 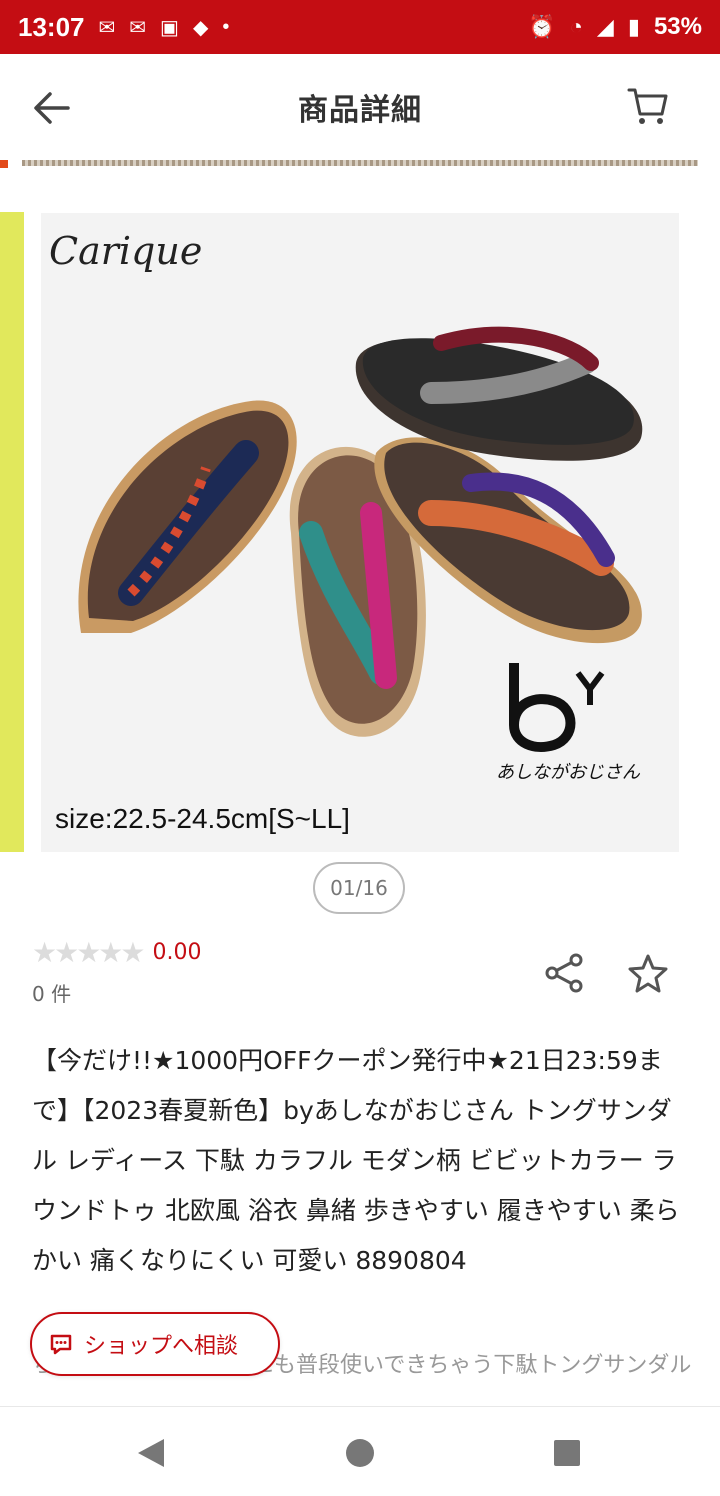 What do you see at coordinates (605, 26) in the screenshot?
I see `signal-icon: ◢` at bounding box center [605, 26].